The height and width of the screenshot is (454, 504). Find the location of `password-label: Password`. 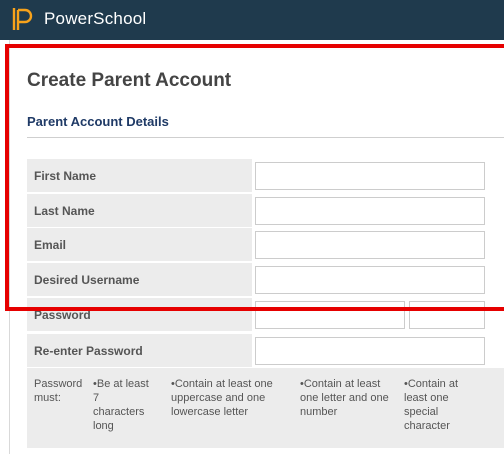

password-label: Password is located at coordinates (62, 315).